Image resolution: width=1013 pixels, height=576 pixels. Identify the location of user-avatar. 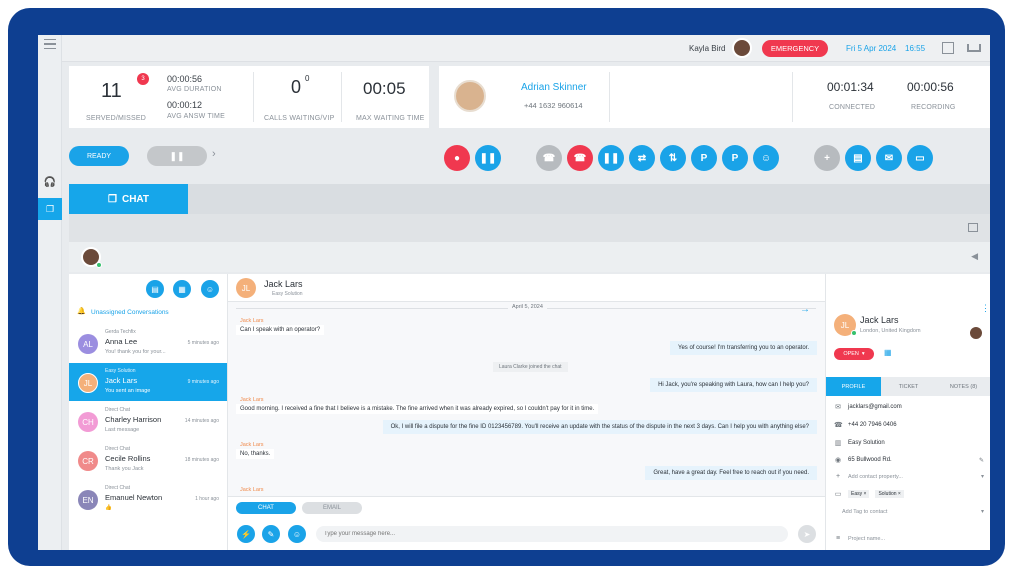
(742, 48).